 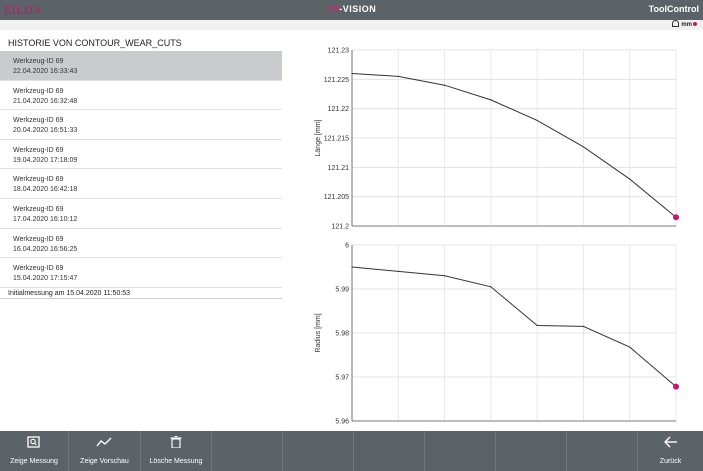 I want to click on list-item: Werkzeug-ID 69 17.04.2020 16:10:12, so click(x=141, y=214).